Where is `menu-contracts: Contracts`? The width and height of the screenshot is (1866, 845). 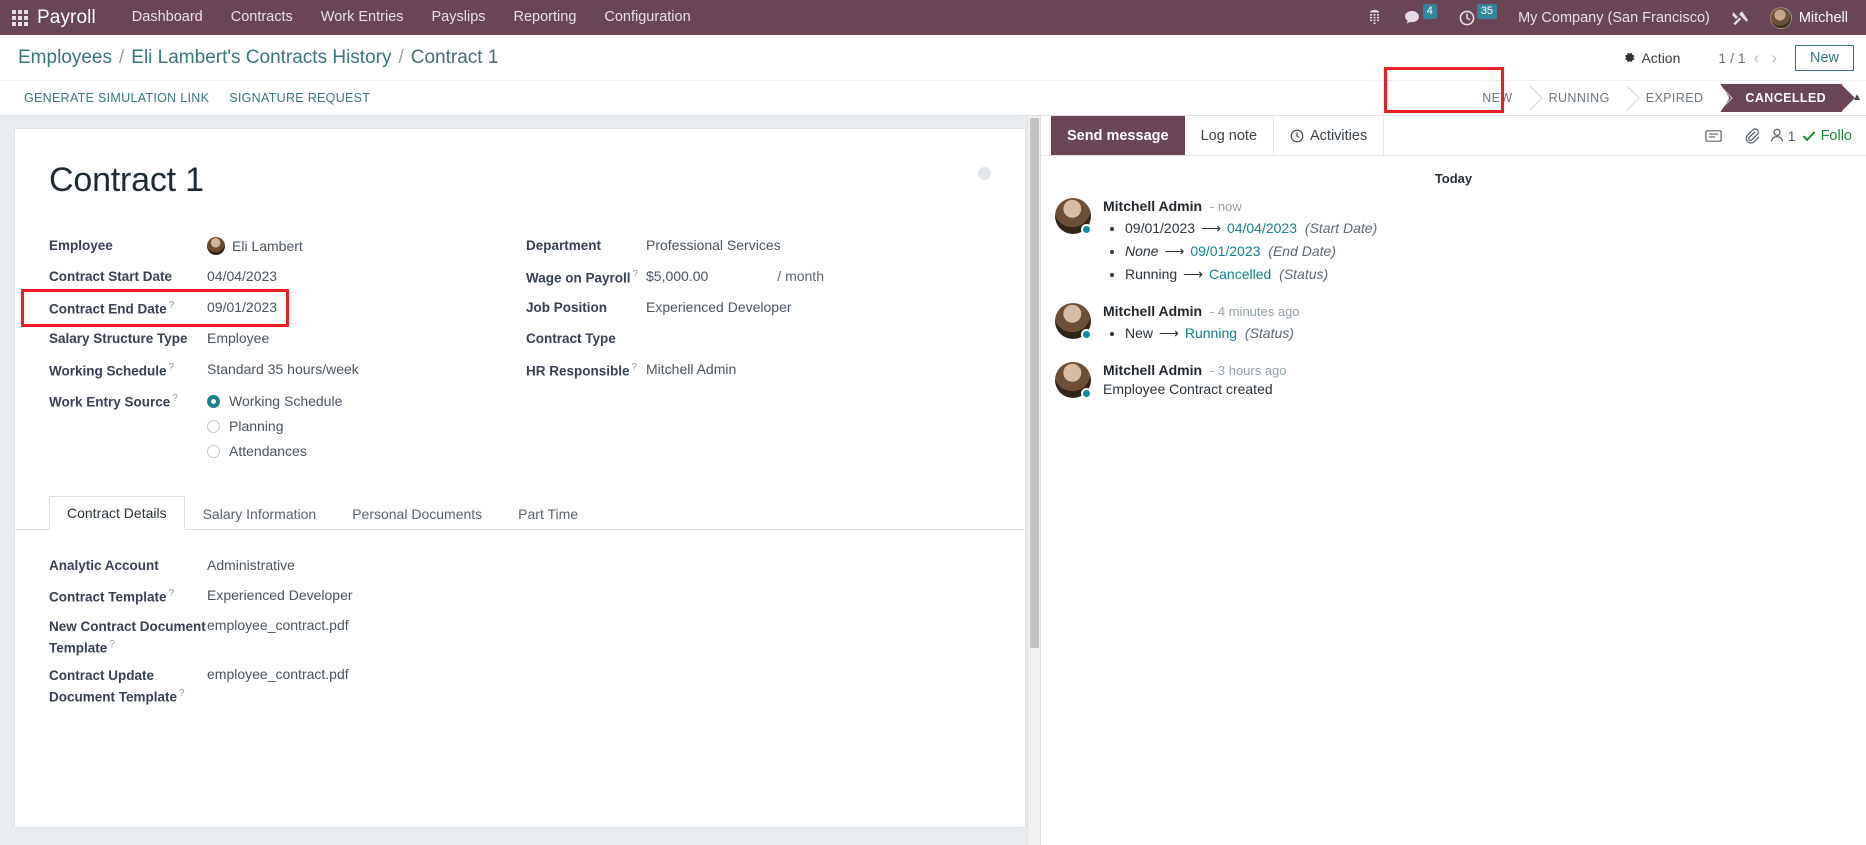 menu-contracts: Contracts is located at coordinates (262, 17).